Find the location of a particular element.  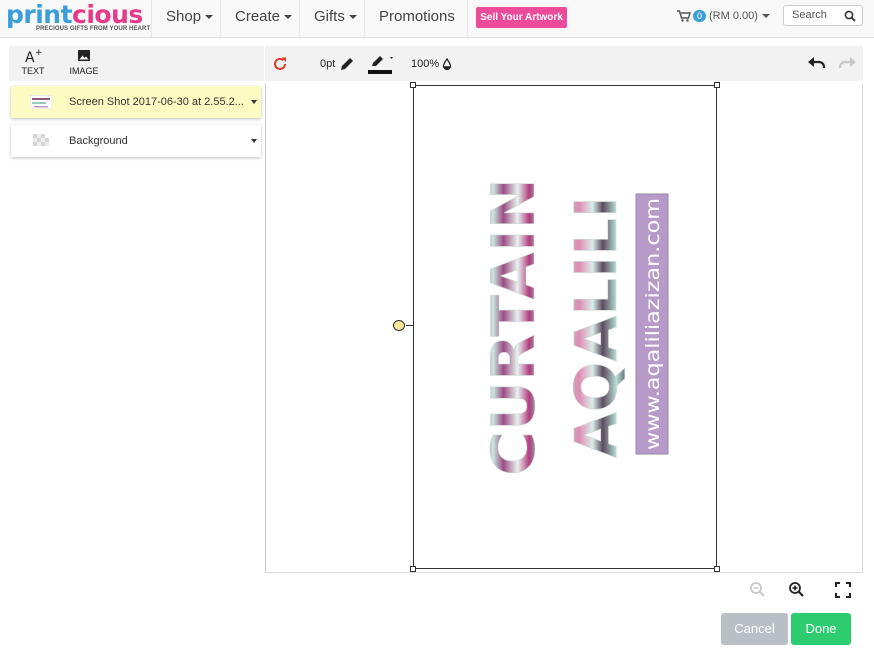

stroke-width-value: 0pt is located at coordinates (328, 63).